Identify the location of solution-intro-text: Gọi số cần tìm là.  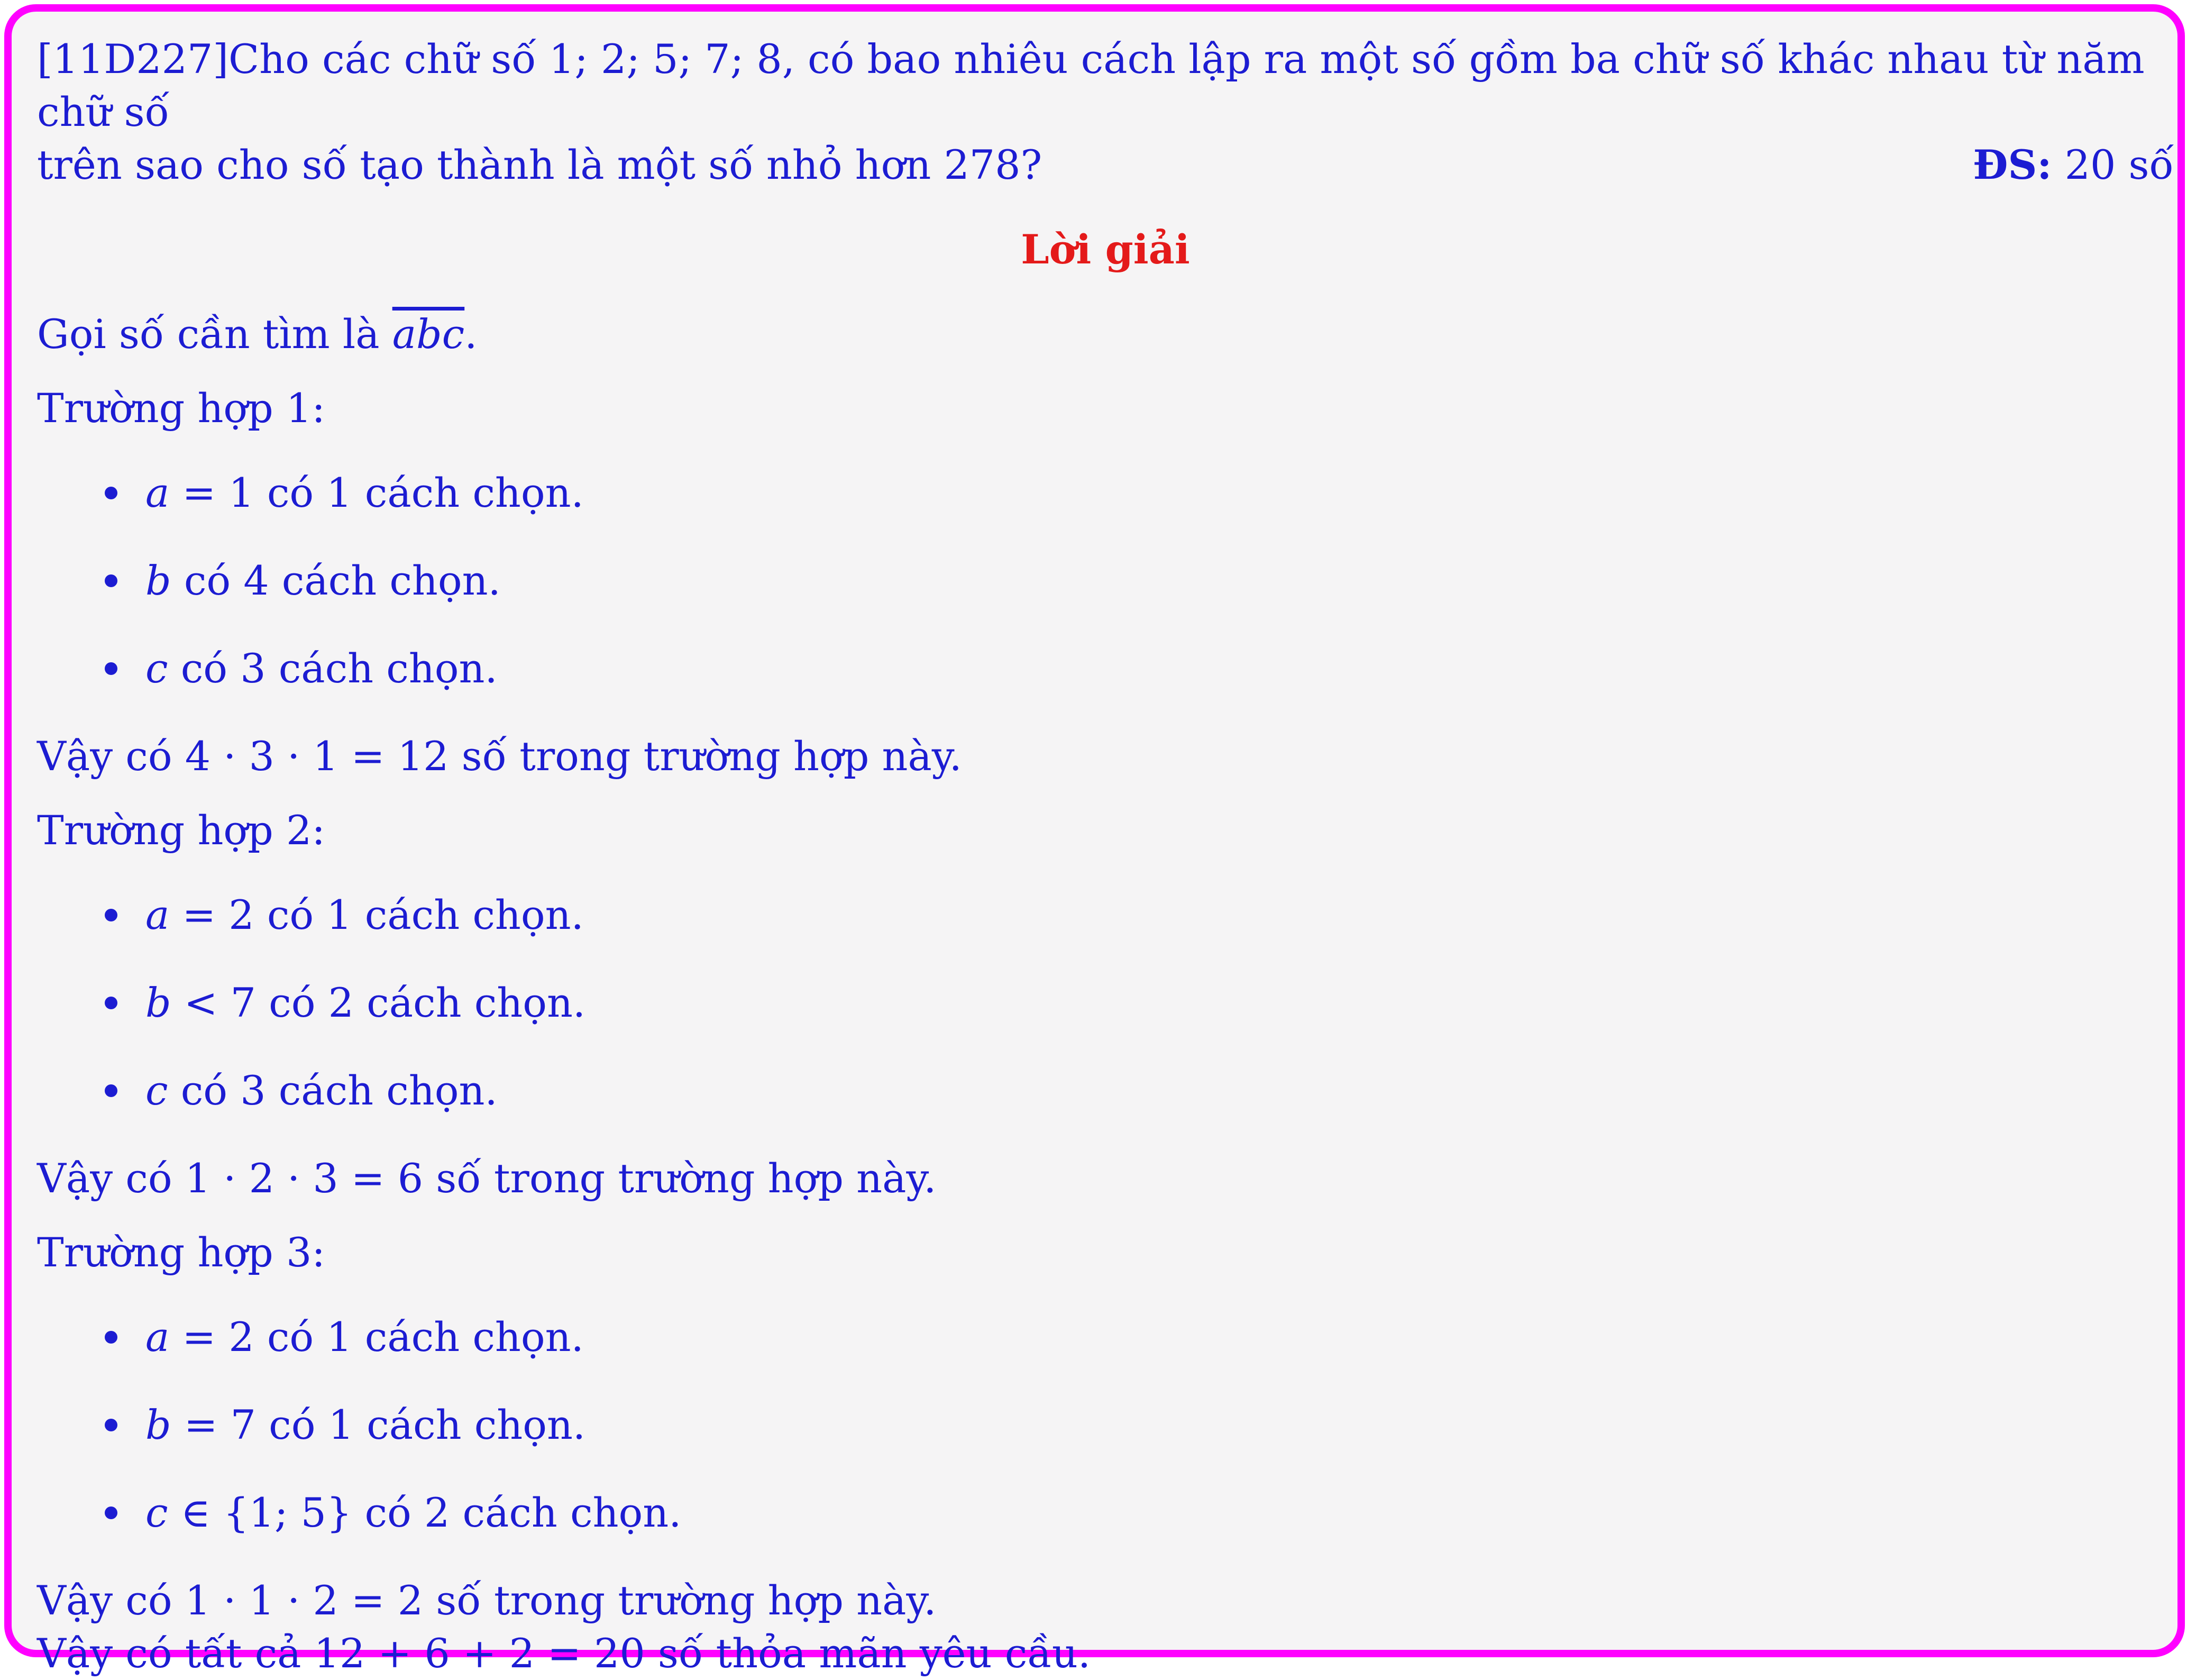
(214, 334).